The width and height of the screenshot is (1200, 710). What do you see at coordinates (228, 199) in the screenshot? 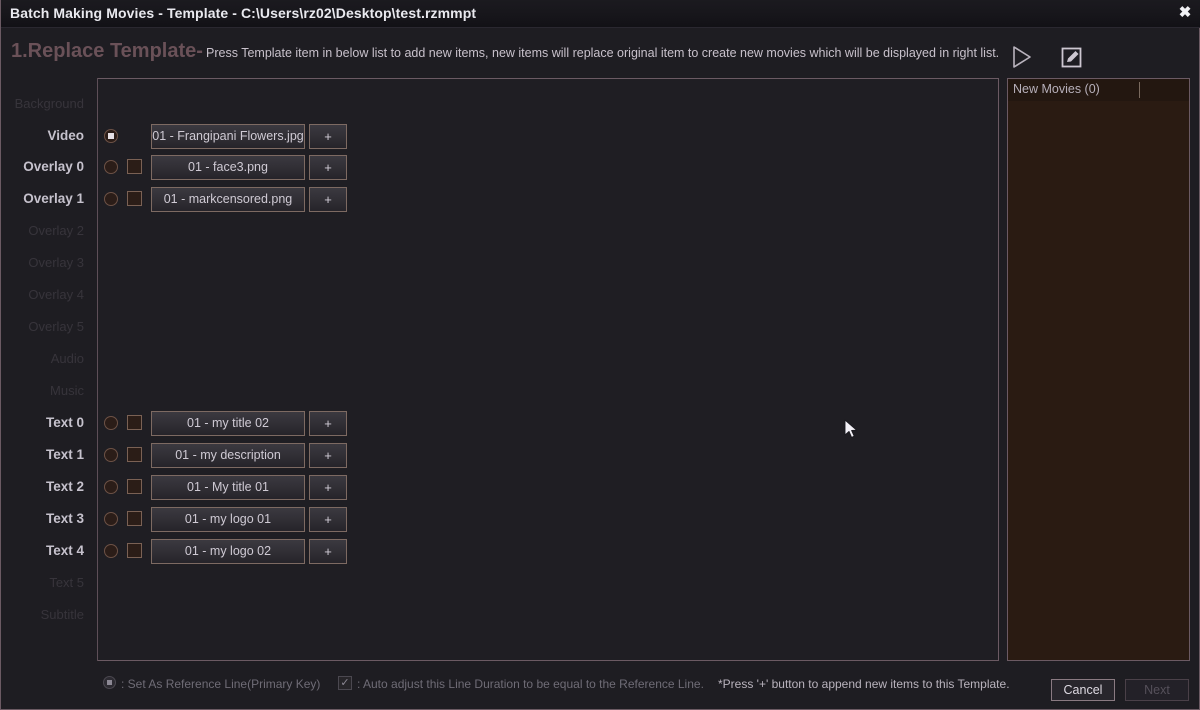
I see `template-item-button: 01 - markcensored.png` at bounding box center [228, 199].